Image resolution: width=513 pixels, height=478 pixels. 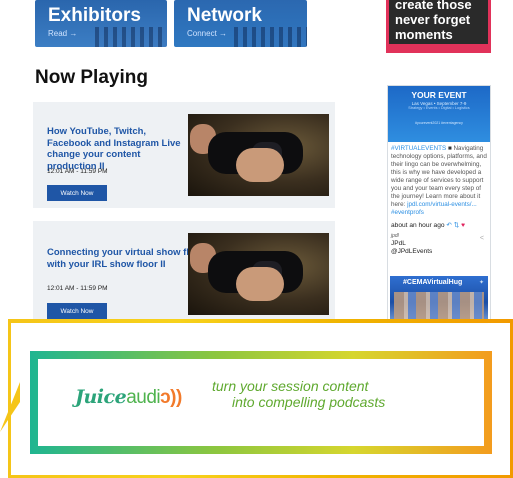 I want to click on promo-line: never forget, so click(x=433, y=19).